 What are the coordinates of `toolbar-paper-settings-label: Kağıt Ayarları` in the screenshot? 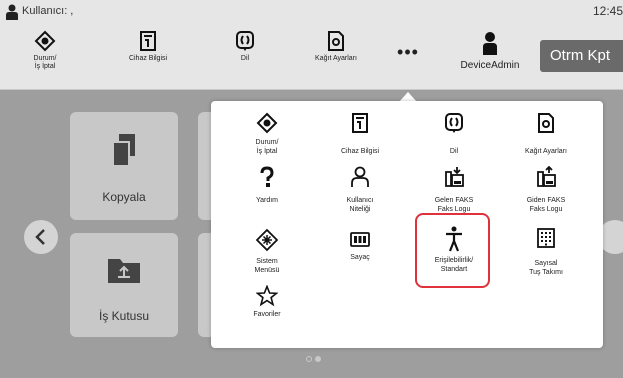 It's located at (336, 58).